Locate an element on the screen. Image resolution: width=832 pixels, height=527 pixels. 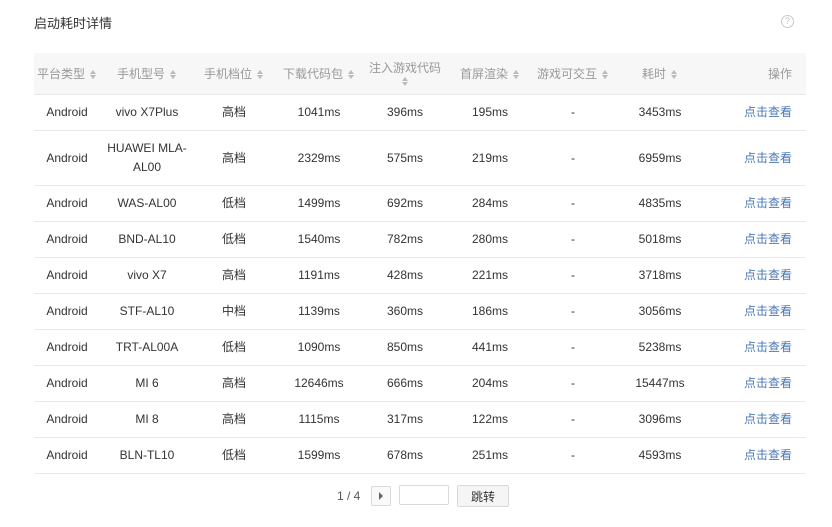
cell-download: 1540ms is located at coordinates (319, 239).